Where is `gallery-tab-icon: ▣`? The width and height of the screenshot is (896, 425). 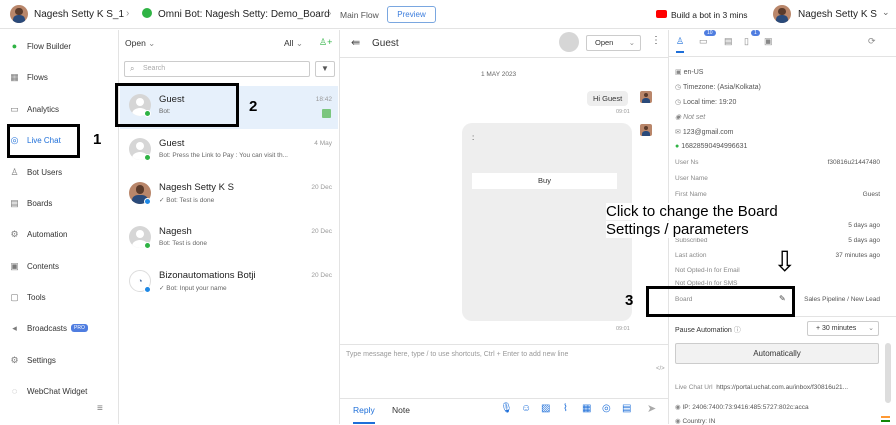 gallery-tab-icon: ▣ is located at coordinates (768, 41).